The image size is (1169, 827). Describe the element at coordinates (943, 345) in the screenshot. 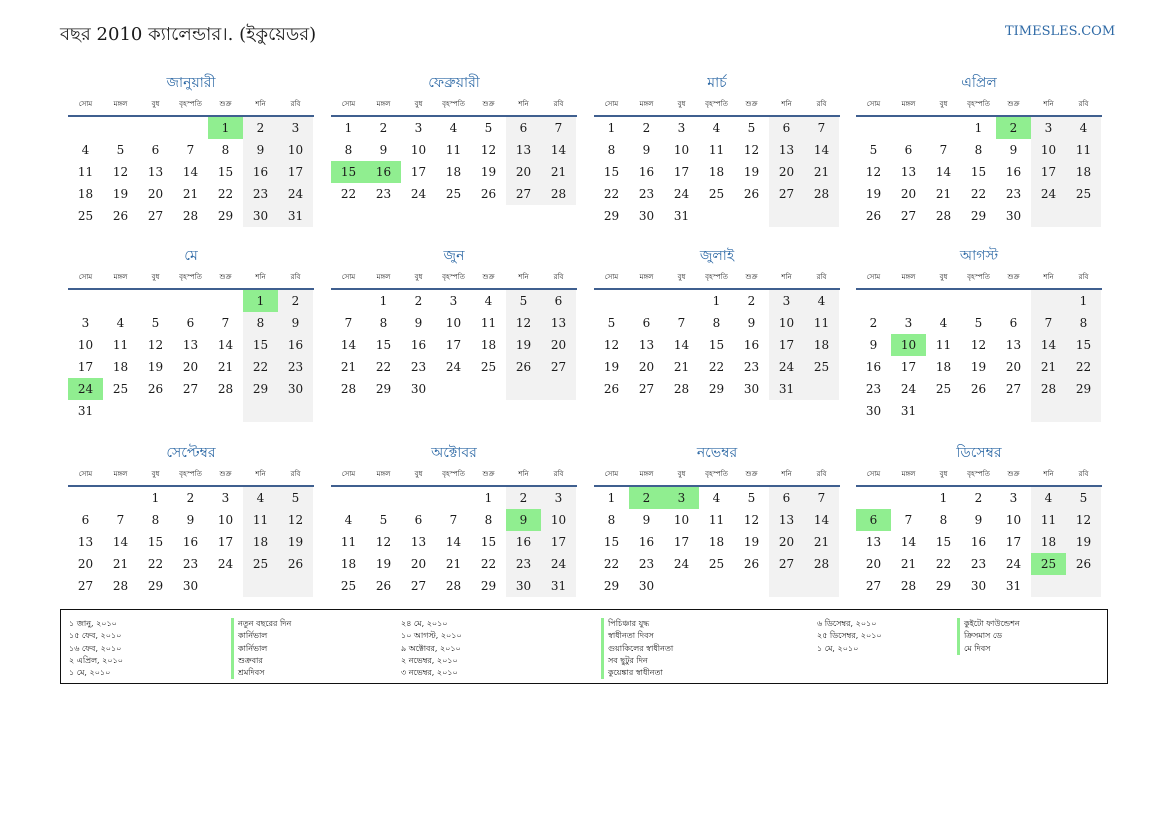

I see `day-cell: 11` at that location.